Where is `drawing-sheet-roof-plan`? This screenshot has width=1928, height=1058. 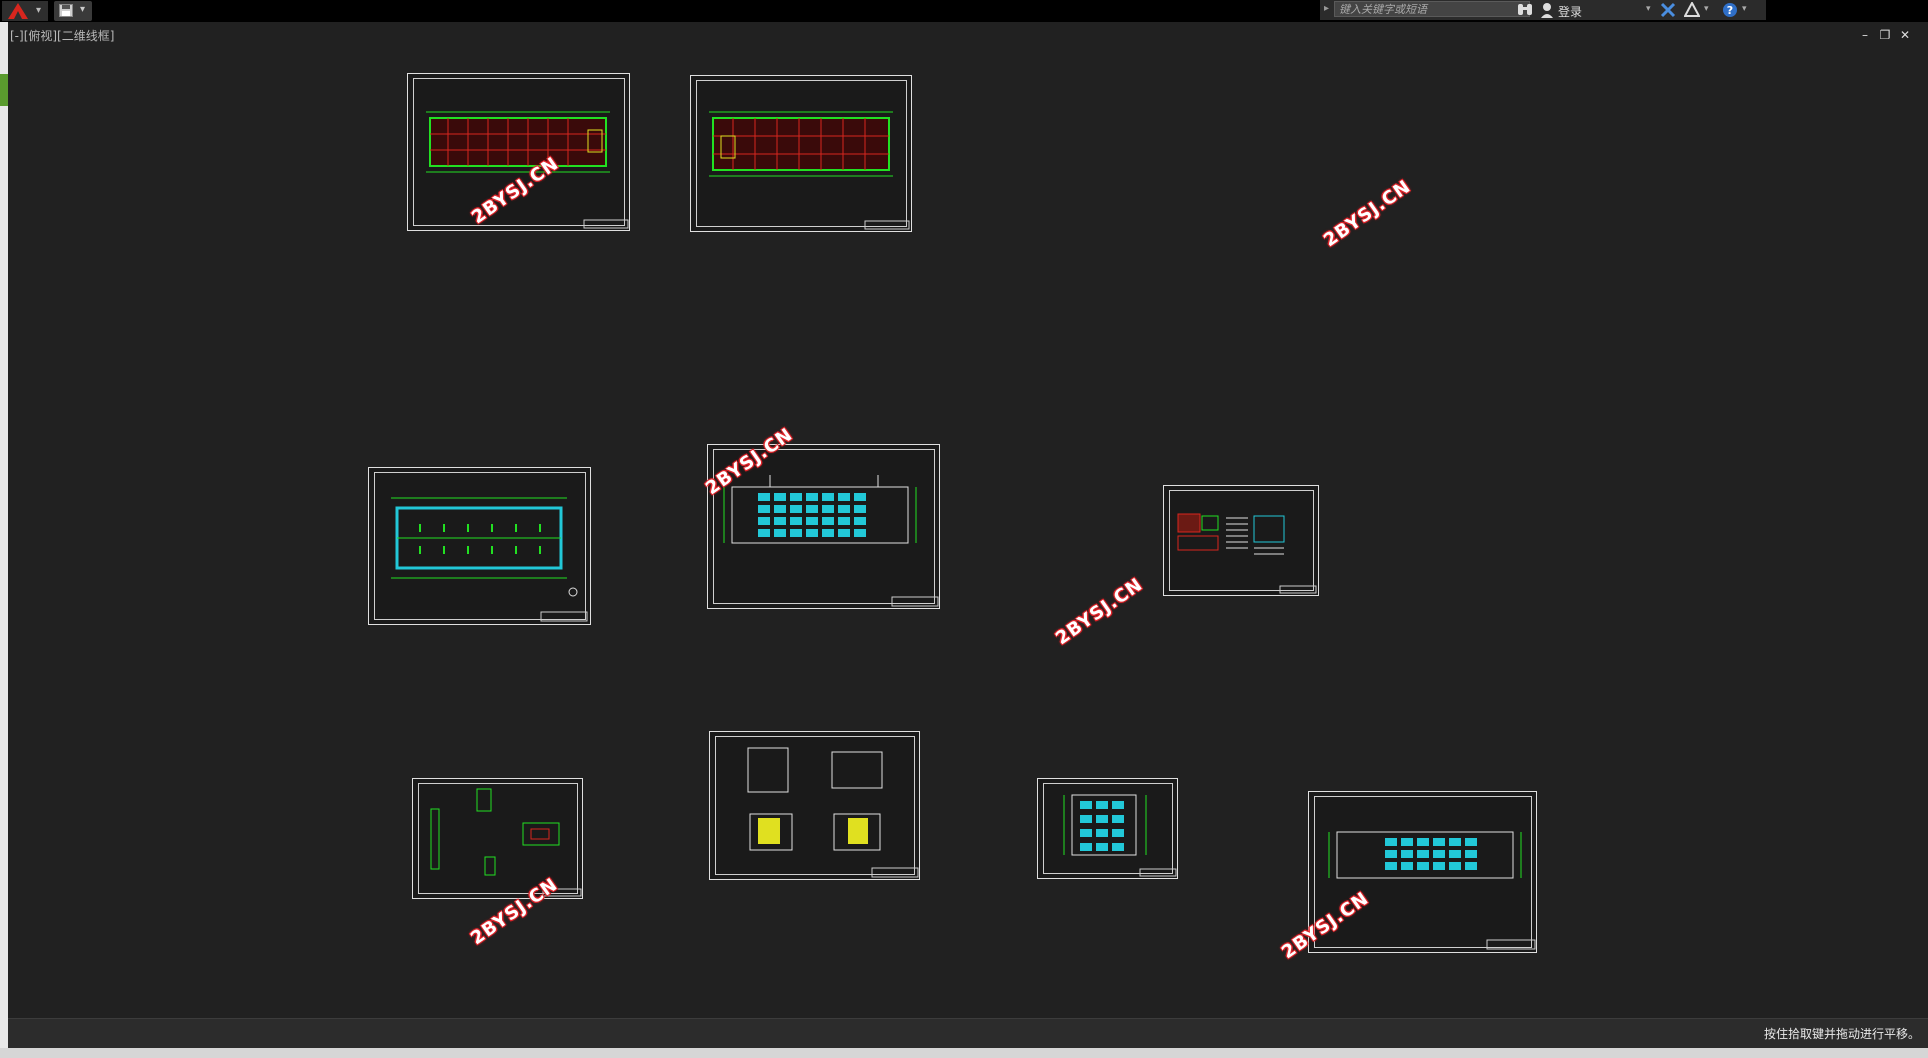 drawing-sheet-roof-plan is located at coordinates (479, 546).